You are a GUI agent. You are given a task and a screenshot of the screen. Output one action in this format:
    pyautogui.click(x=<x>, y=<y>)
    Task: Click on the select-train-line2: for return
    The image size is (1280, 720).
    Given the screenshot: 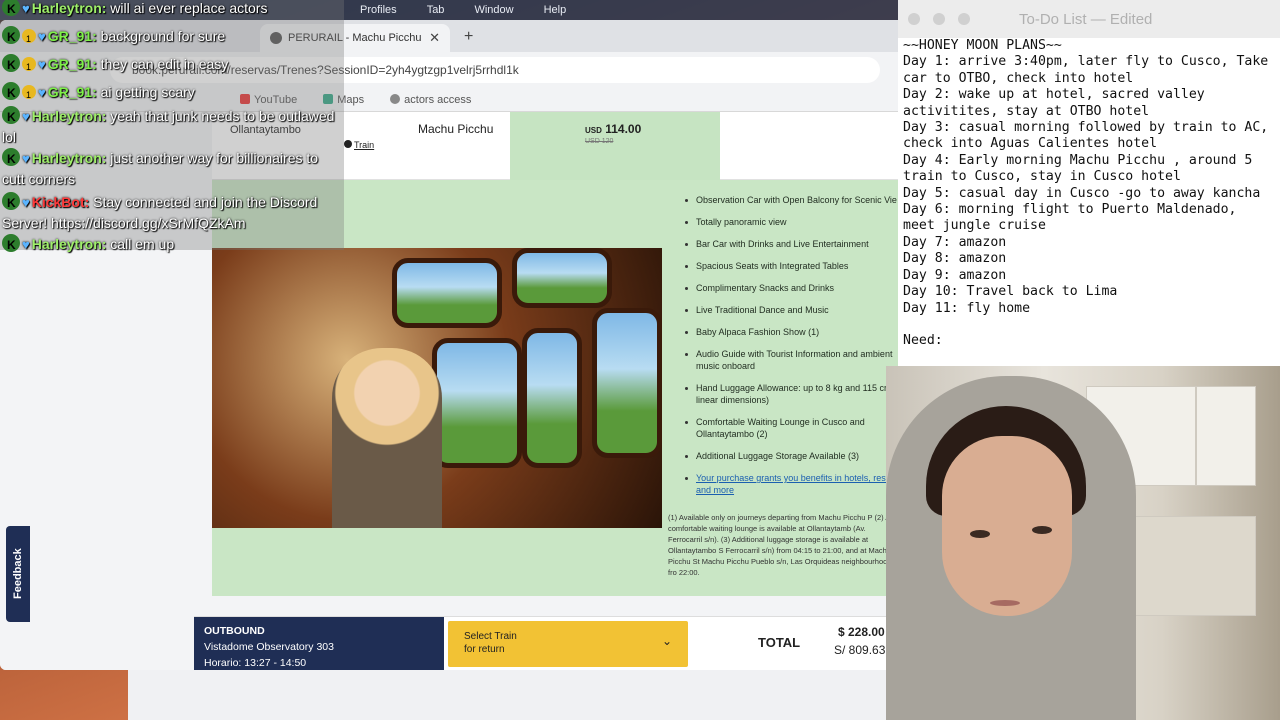 What is the action you would take?
    pyautogui.click(x=484, y=649)
    